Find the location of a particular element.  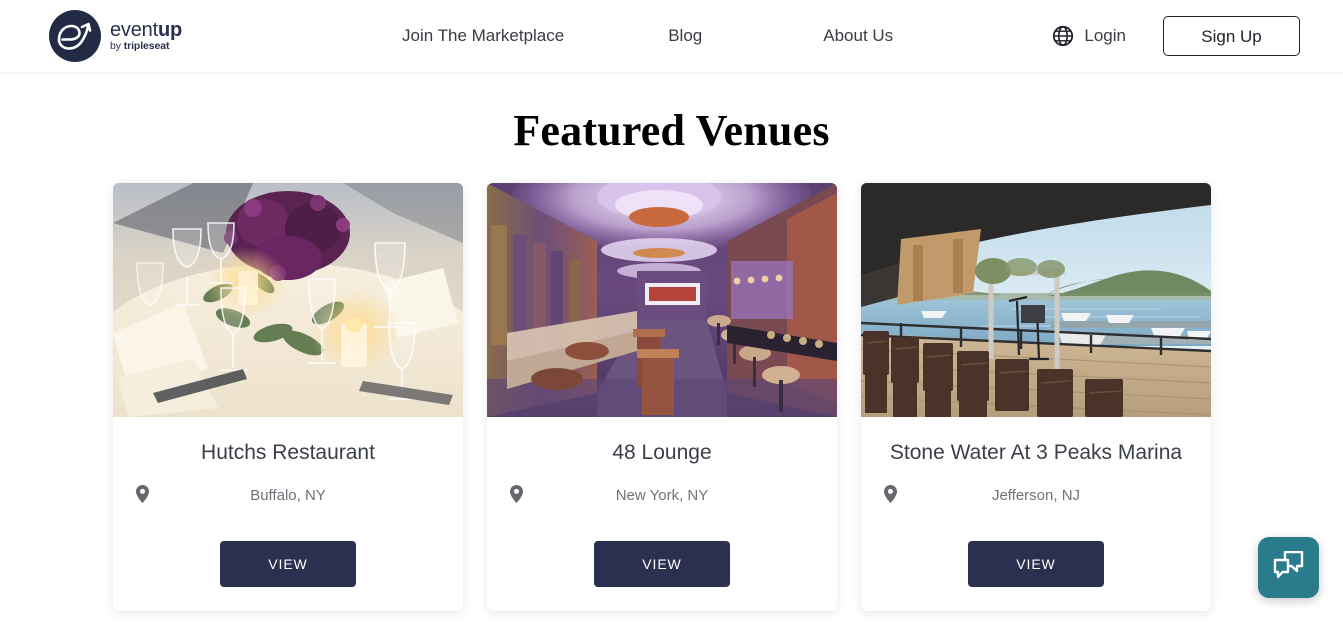

page-title: Featured Venues is located at coordinates (671, 130).